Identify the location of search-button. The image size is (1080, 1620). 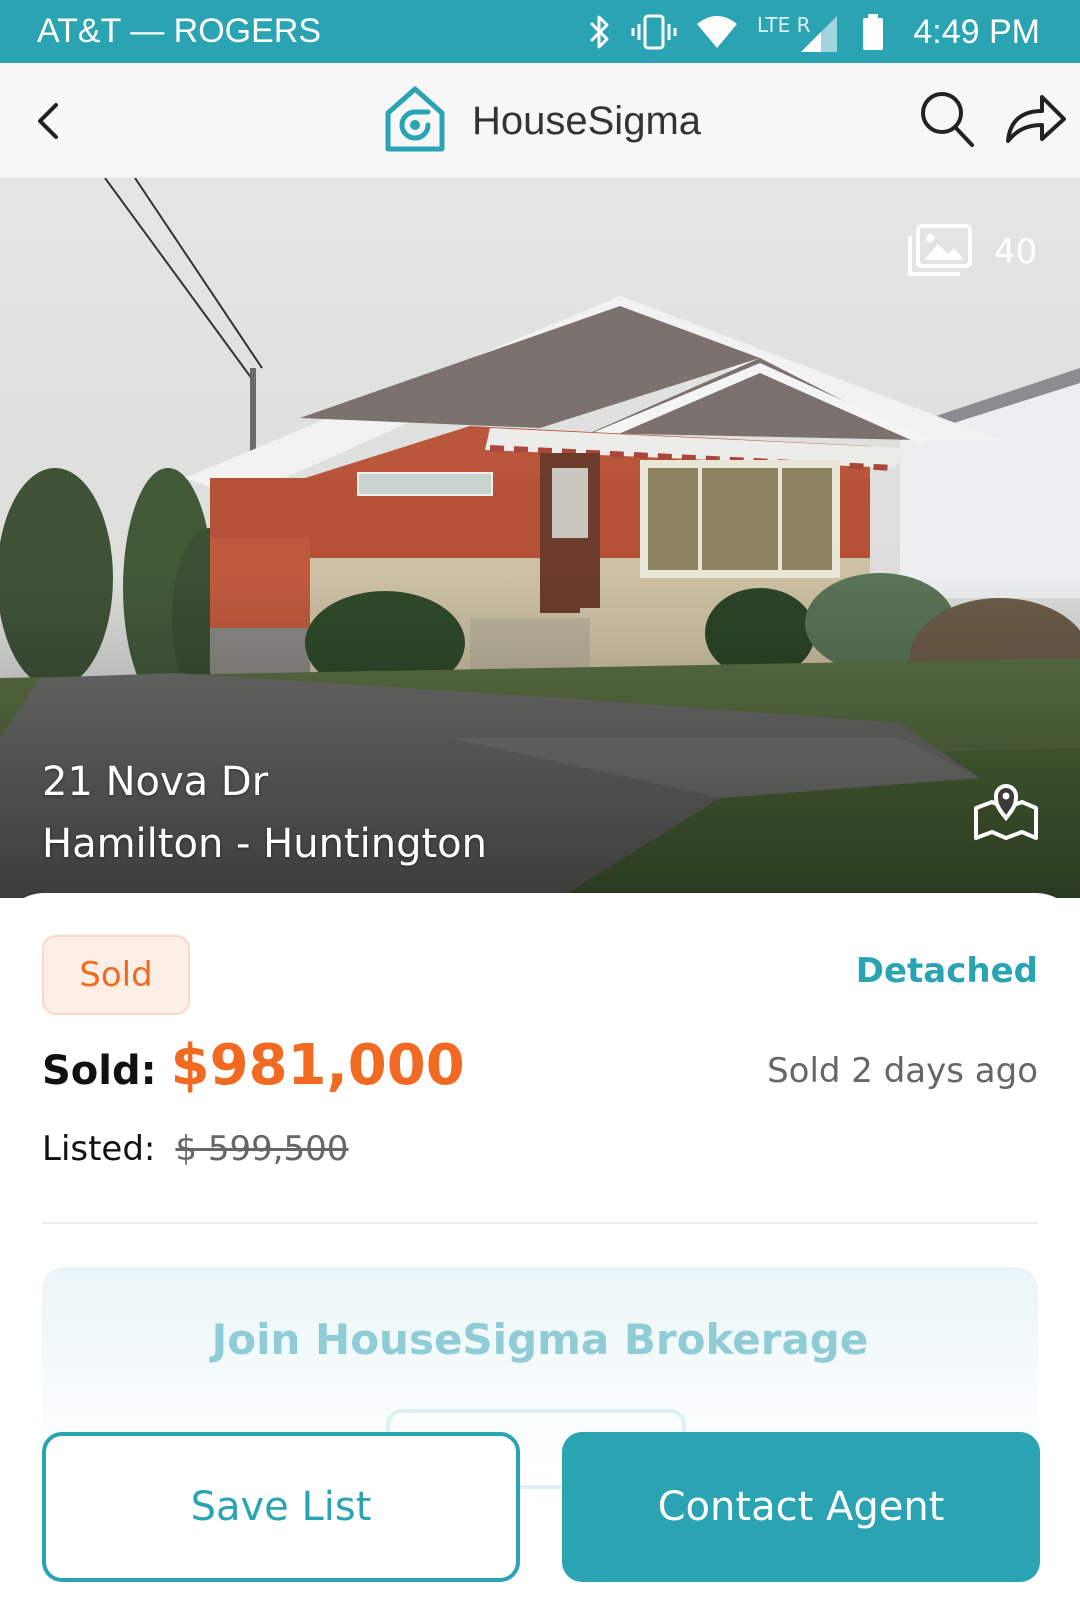
(948, 120).